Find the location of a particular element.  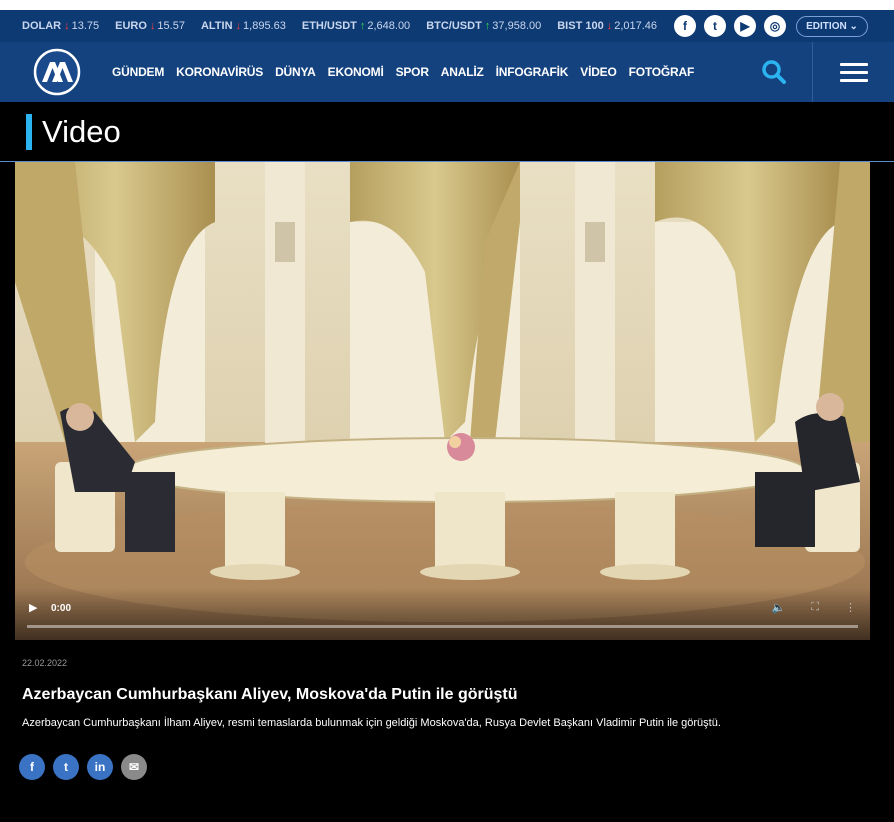

edition-dropdown: EDITION ⌄ is located at coordinates (832, 26).